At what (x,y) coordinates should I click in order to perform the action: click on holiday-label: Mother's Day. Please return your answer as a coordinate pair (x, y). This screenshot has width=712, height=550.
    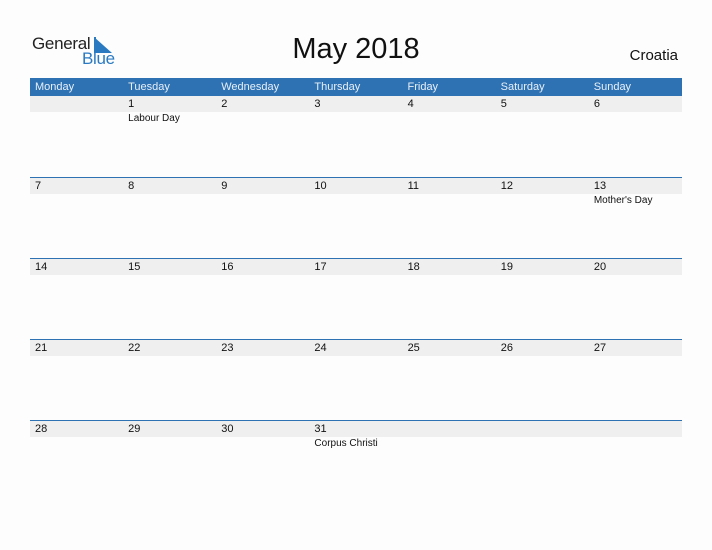
    Looking at the image, I should click on (623, 200).